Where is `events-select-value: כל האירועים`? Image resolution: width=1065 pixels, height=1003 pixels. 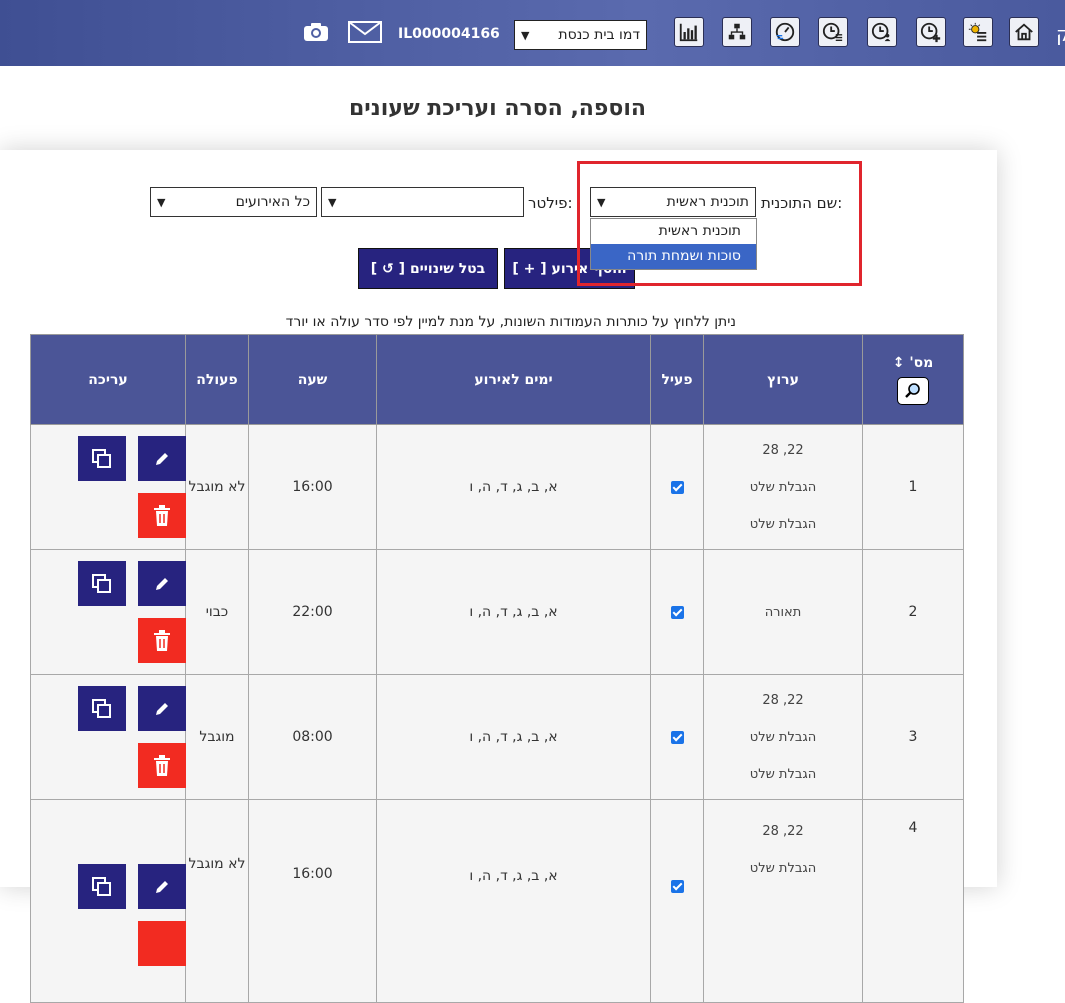 events-select-value: כל האירועים is located at coordinates (272, 202).